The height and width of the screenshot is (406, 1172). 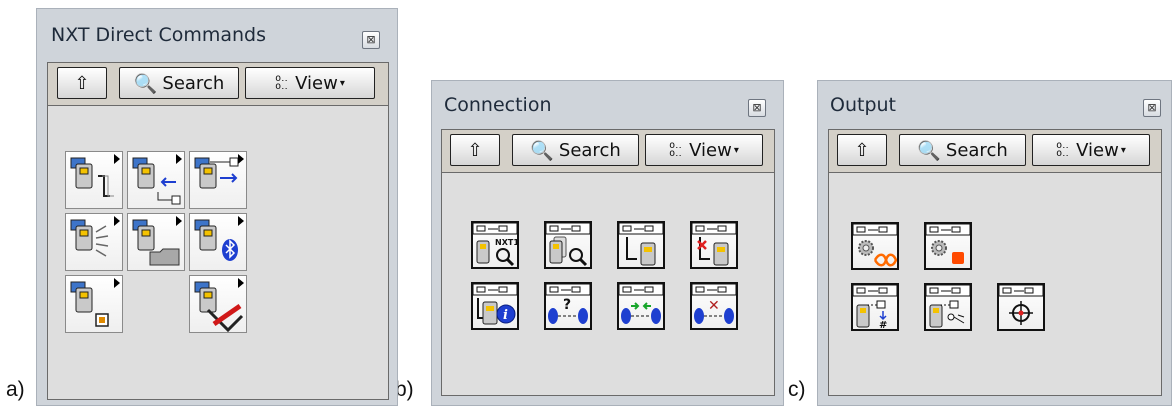 What do you see at coordinates (797, 389) in the screenshot?
I see `caption-c: c)` at bounding box center [797, 389].